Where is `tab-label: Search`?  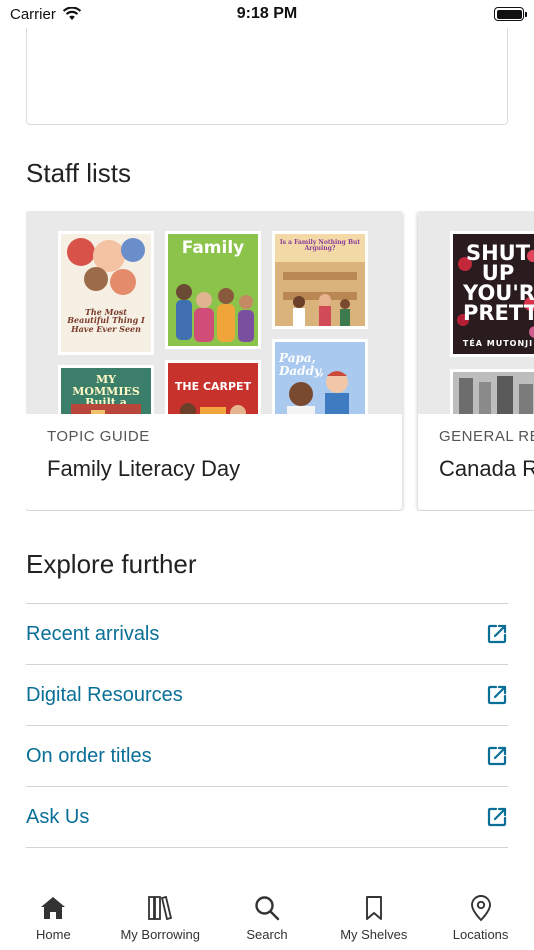
tab-label: Search is located at coordinates (267, 934).